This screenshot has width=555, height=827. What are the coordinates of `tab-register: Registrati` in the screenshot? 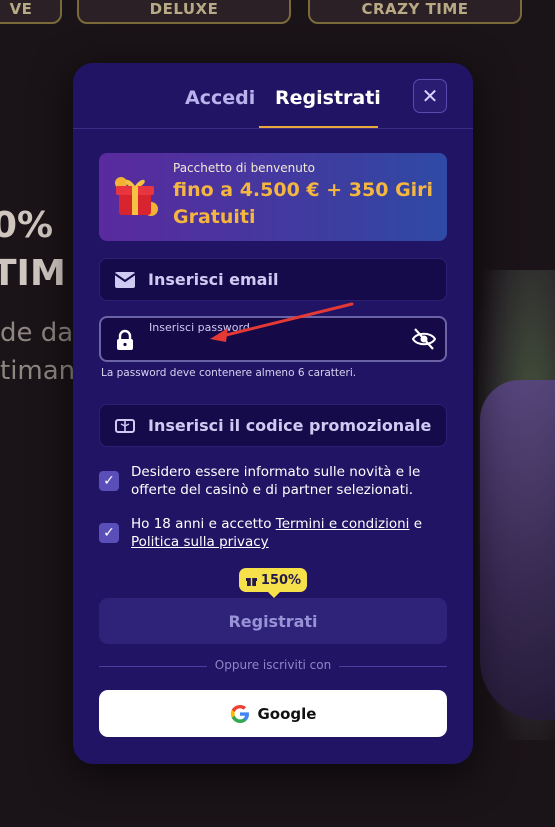 It's located at (328, 98).